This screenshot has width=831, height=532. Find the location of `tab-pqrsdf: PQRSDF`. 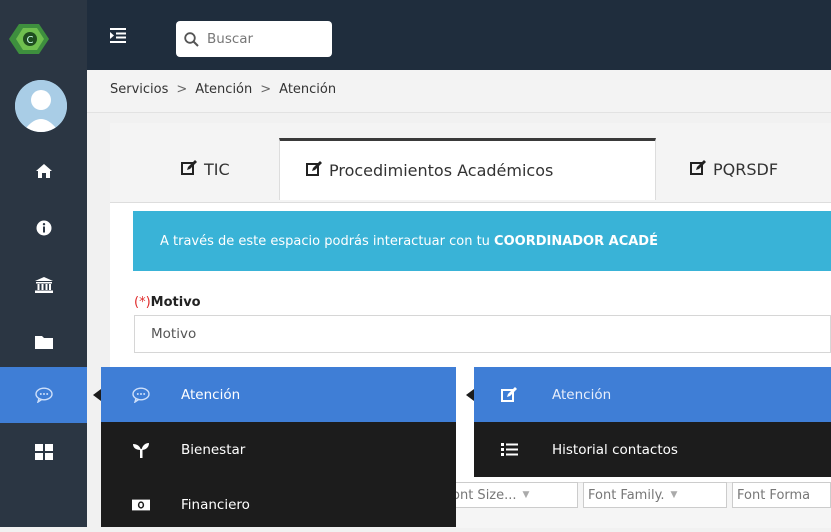

tab-pqrsdf: PQRSDF is located at coordinates (734, 169).